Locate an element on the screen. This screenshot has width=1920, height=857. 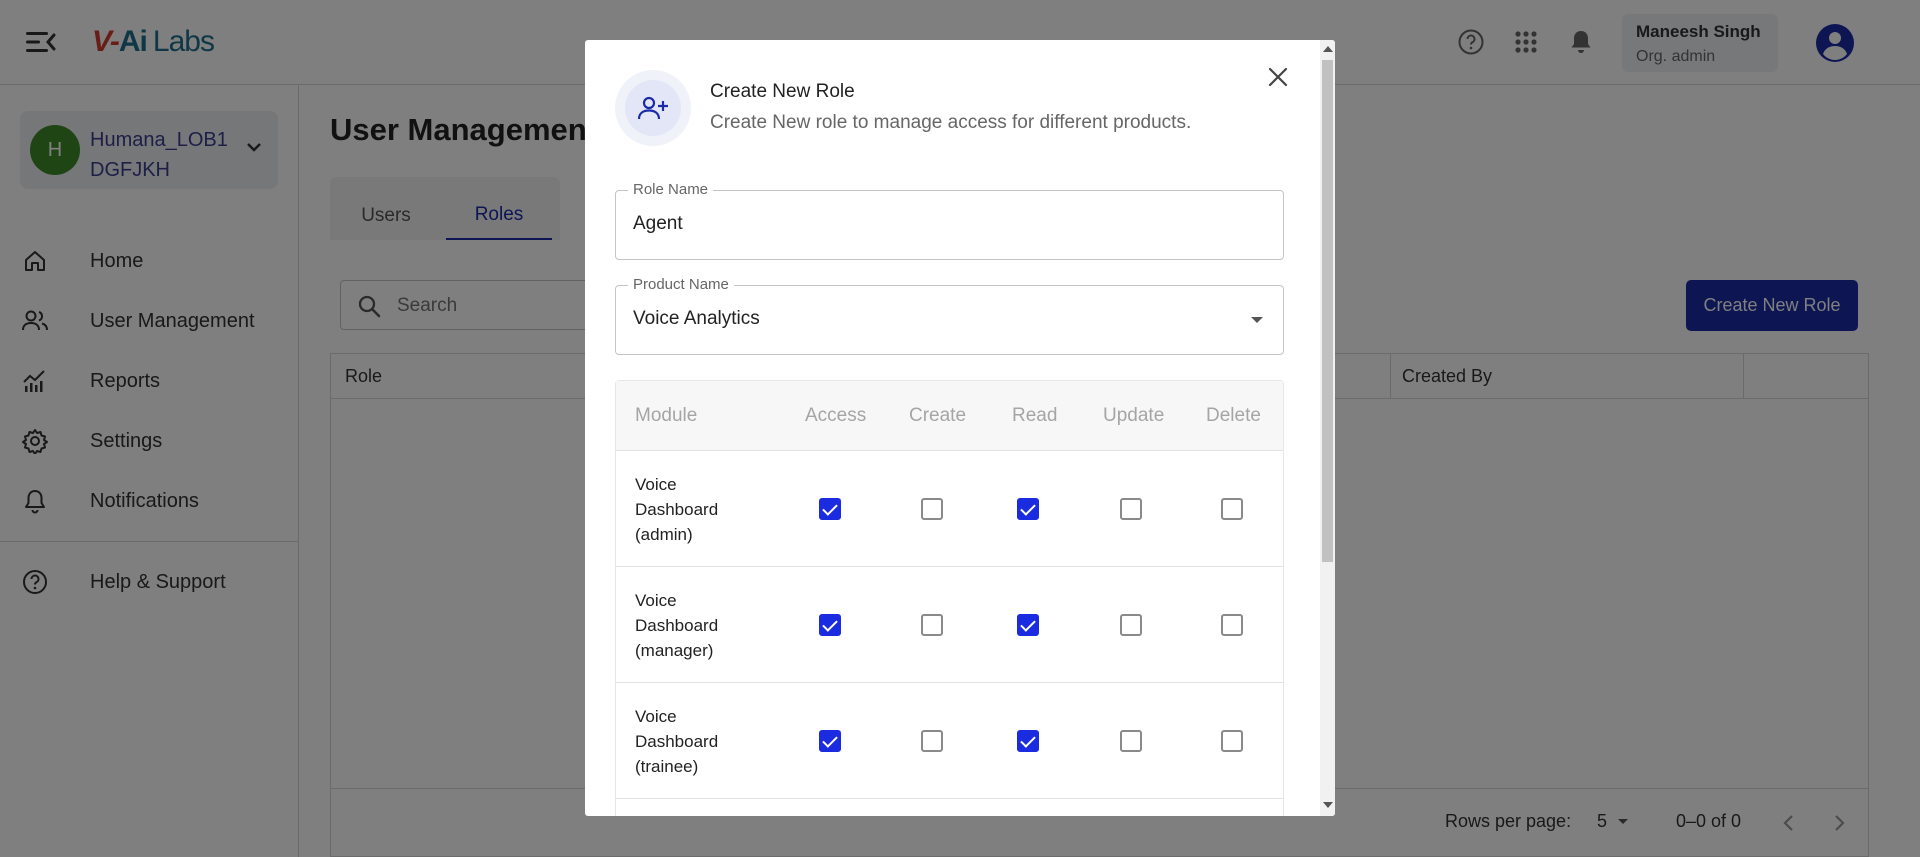
add-user-icon is located at coordinates (653, 108).